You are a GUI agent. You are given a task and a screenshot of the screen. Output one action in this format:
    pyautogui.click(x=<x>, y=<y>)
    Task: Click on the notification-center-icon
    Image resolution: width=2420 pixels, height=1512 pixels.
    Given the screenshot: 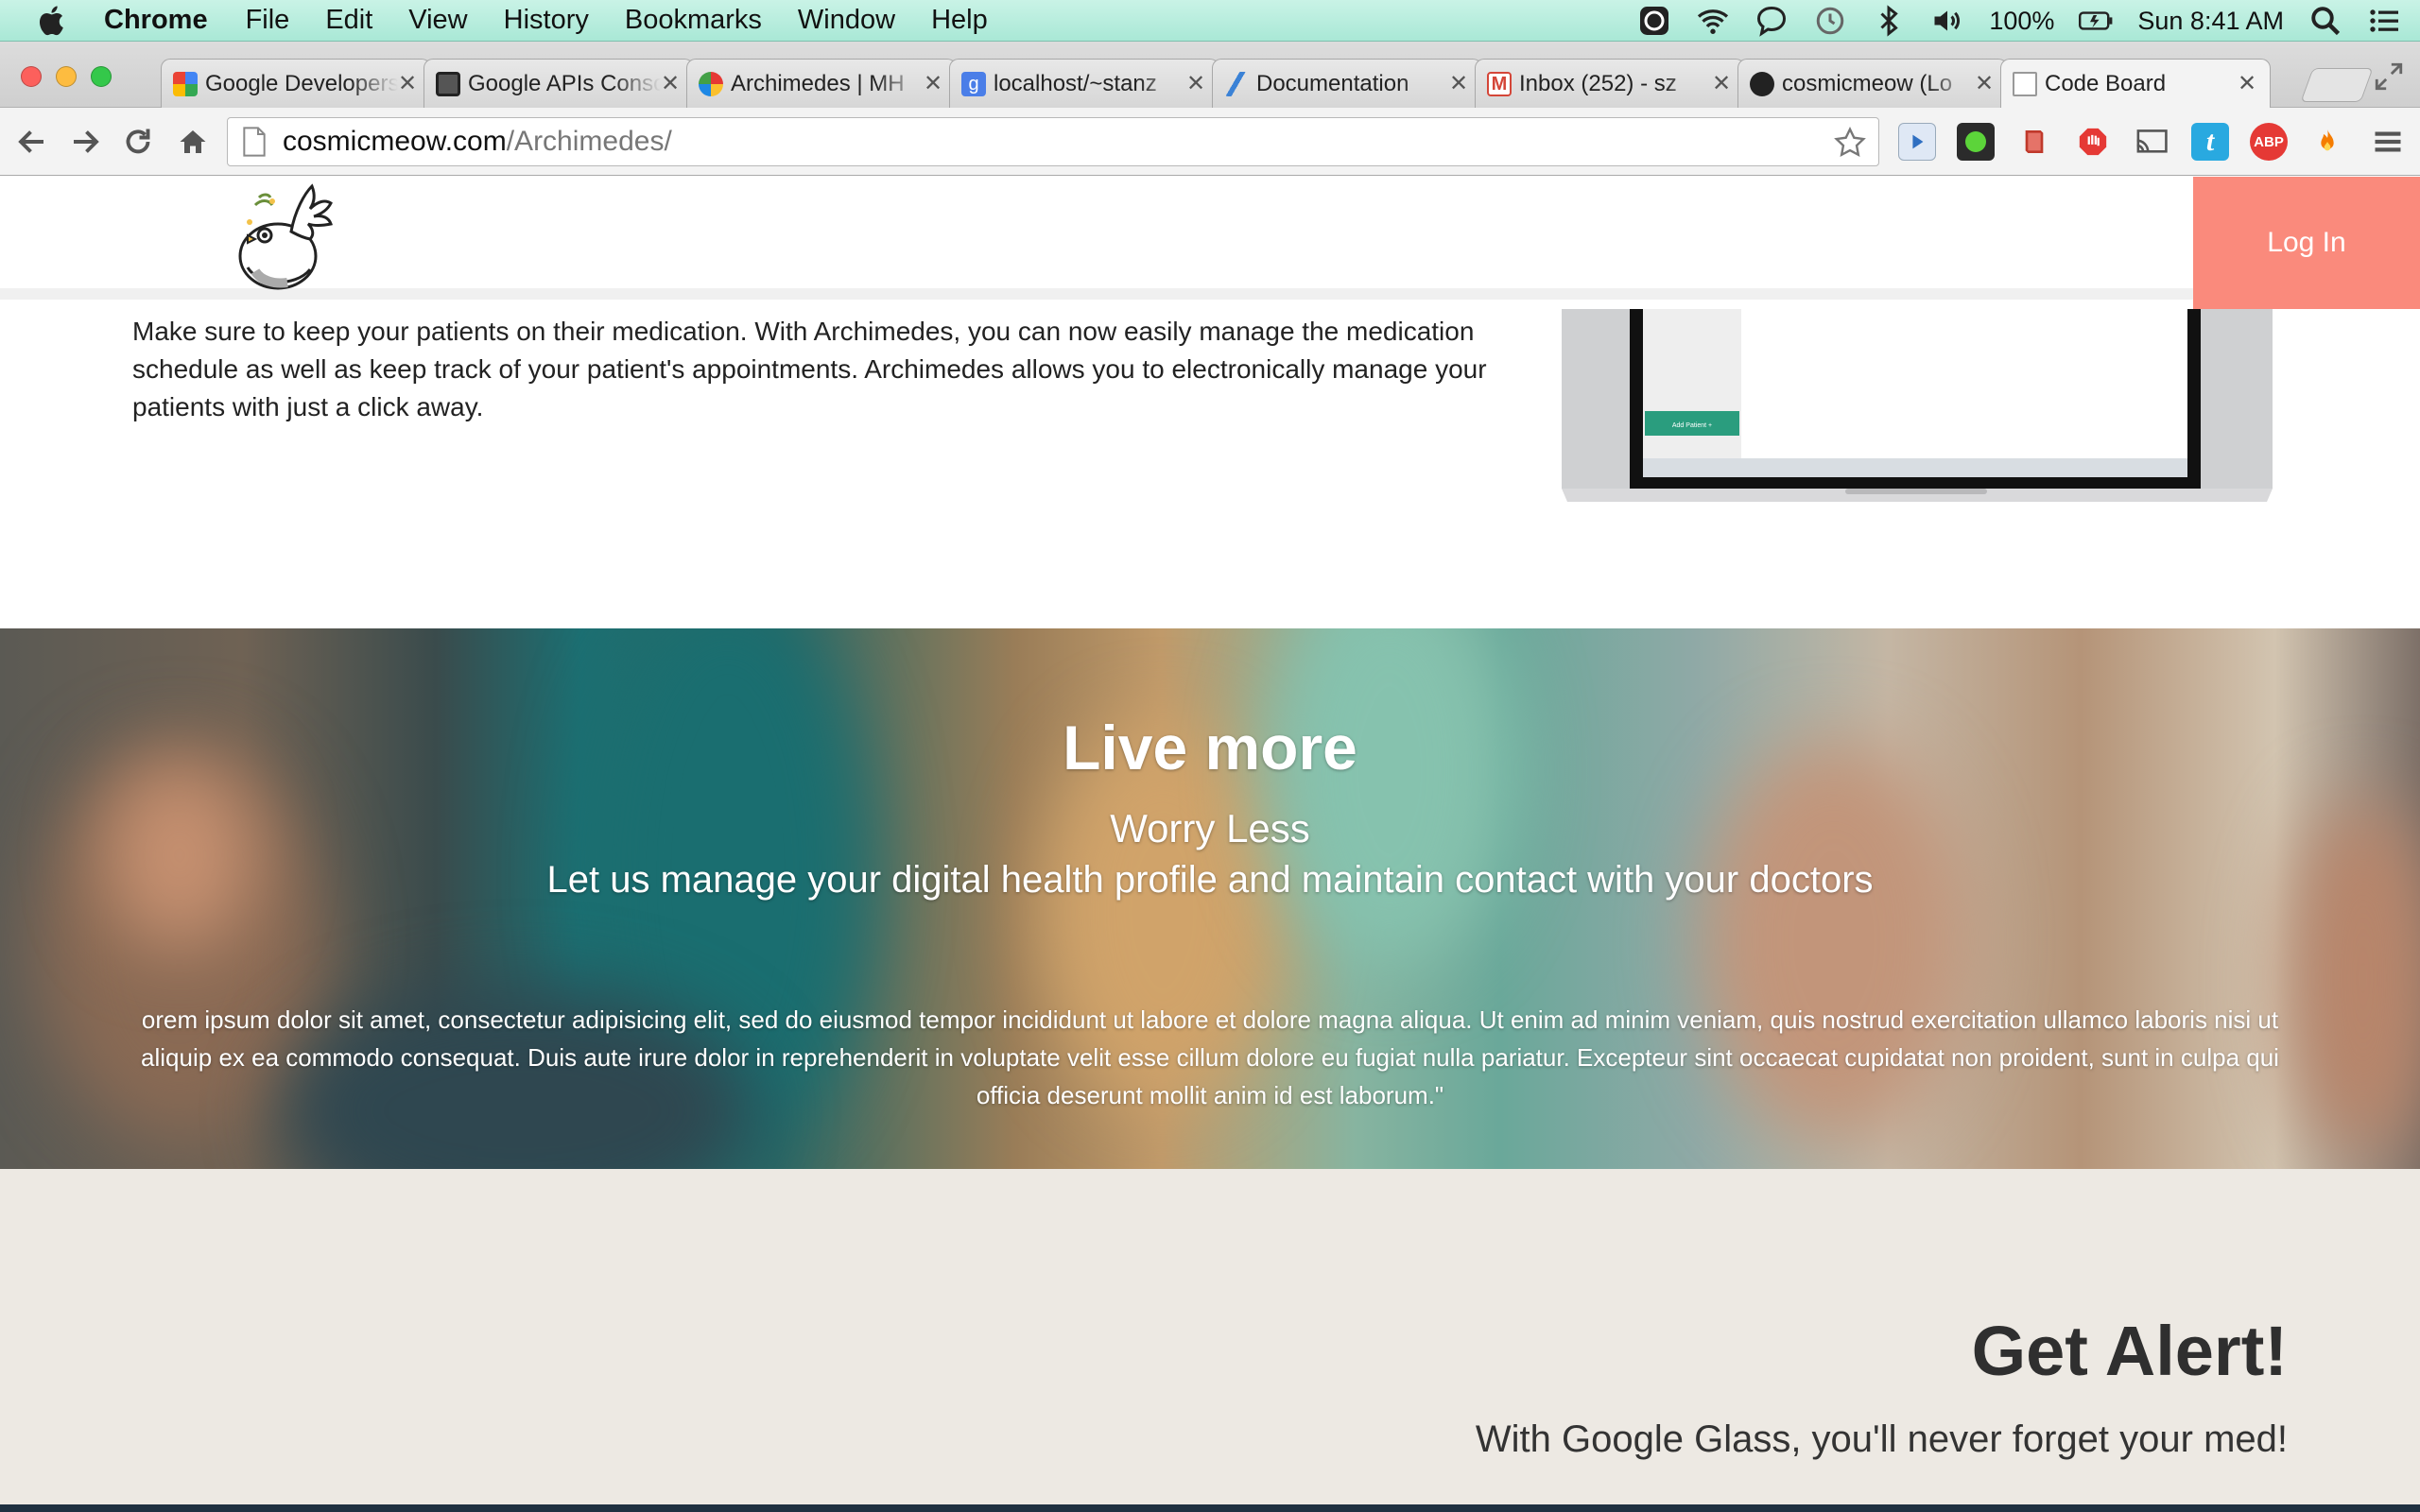 What is the action you would take?
    pyautogui.click(x=2384, y=21)
    